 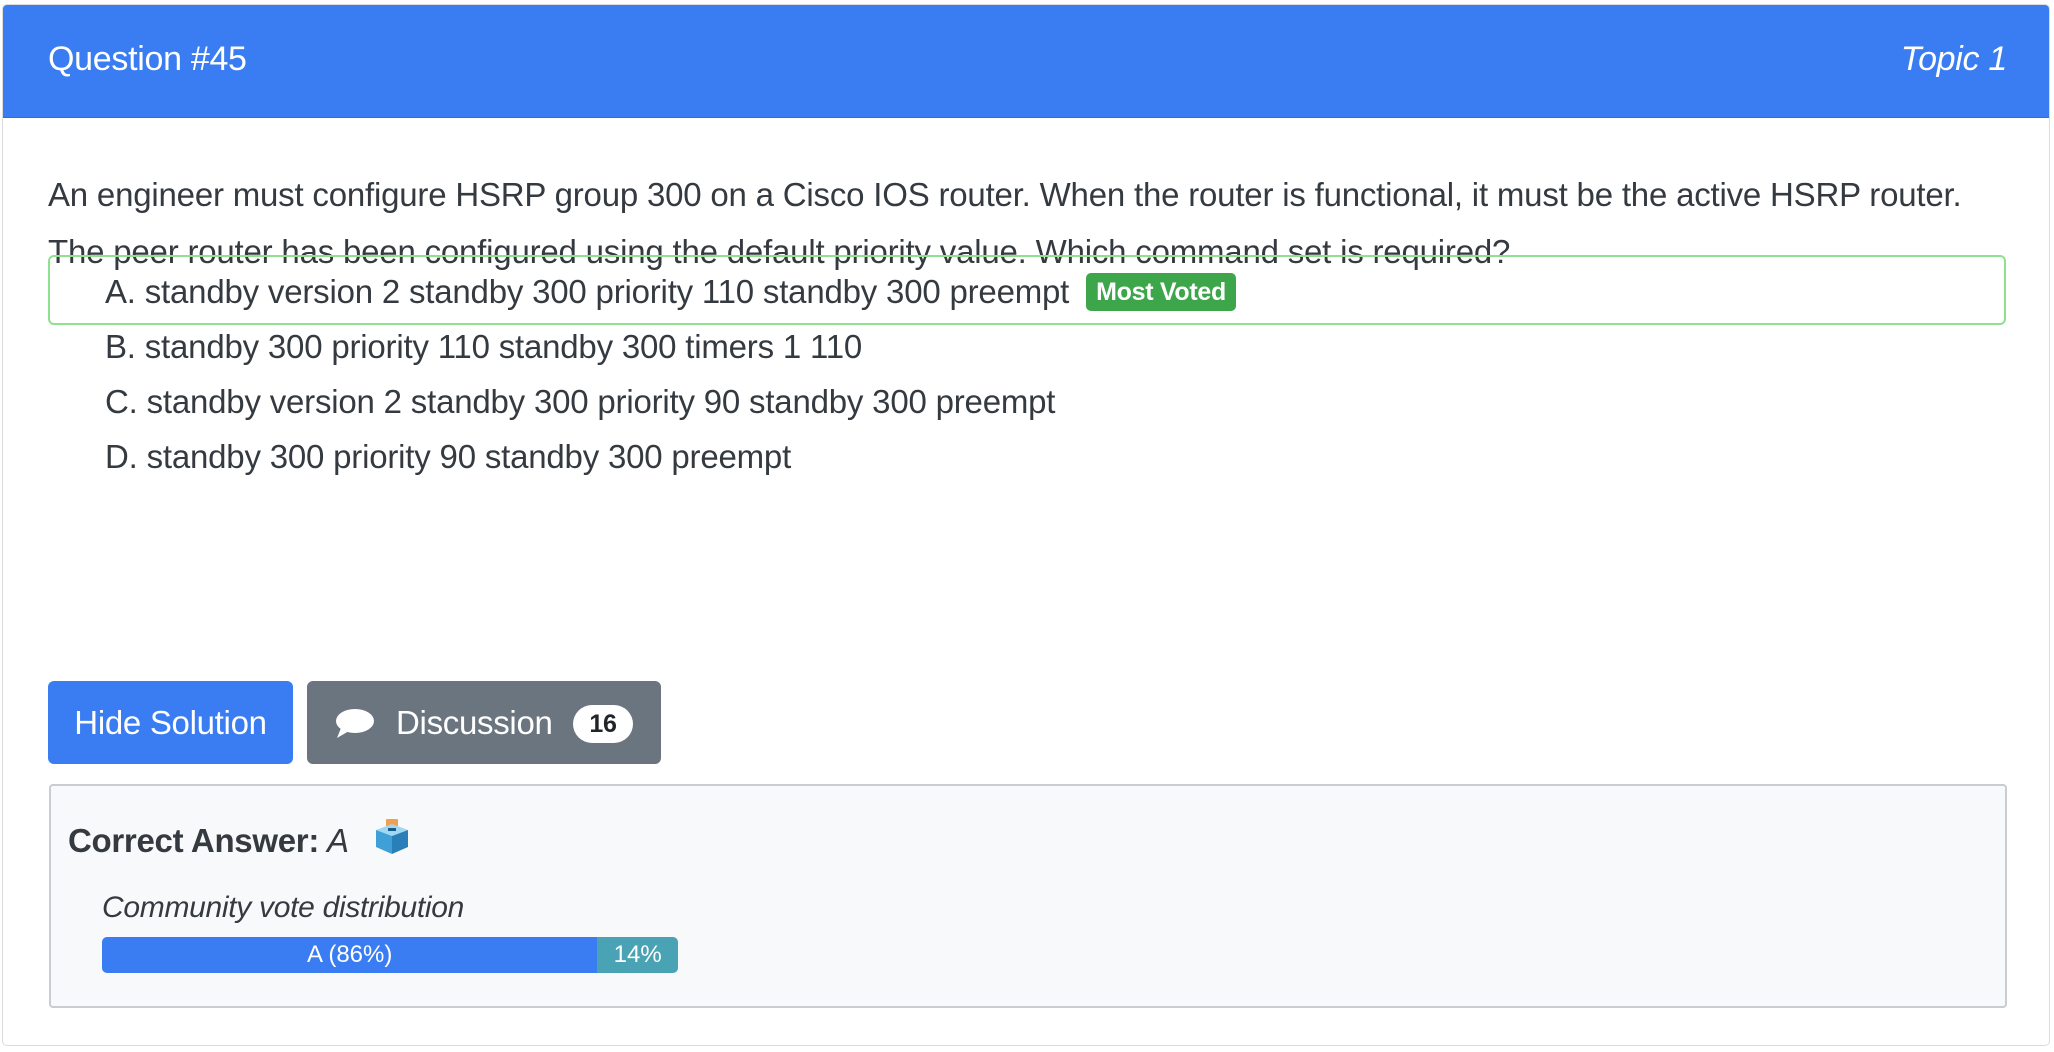 What do you see at coordinates (1954, 59) in the screenshot?
I see `topic-label: Topic 1` at bounding box center [1954, 59].